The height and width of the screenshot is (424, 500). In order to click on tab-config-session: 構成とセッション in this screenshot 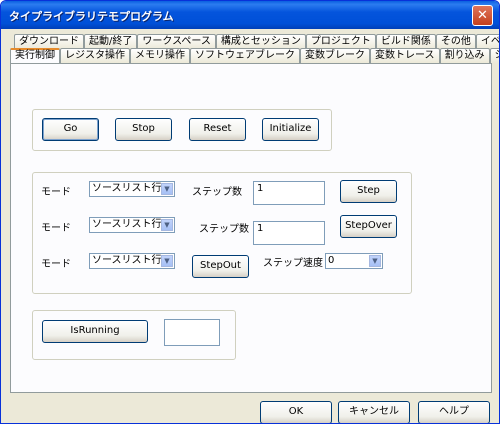, I will do `click(260, 41)`.